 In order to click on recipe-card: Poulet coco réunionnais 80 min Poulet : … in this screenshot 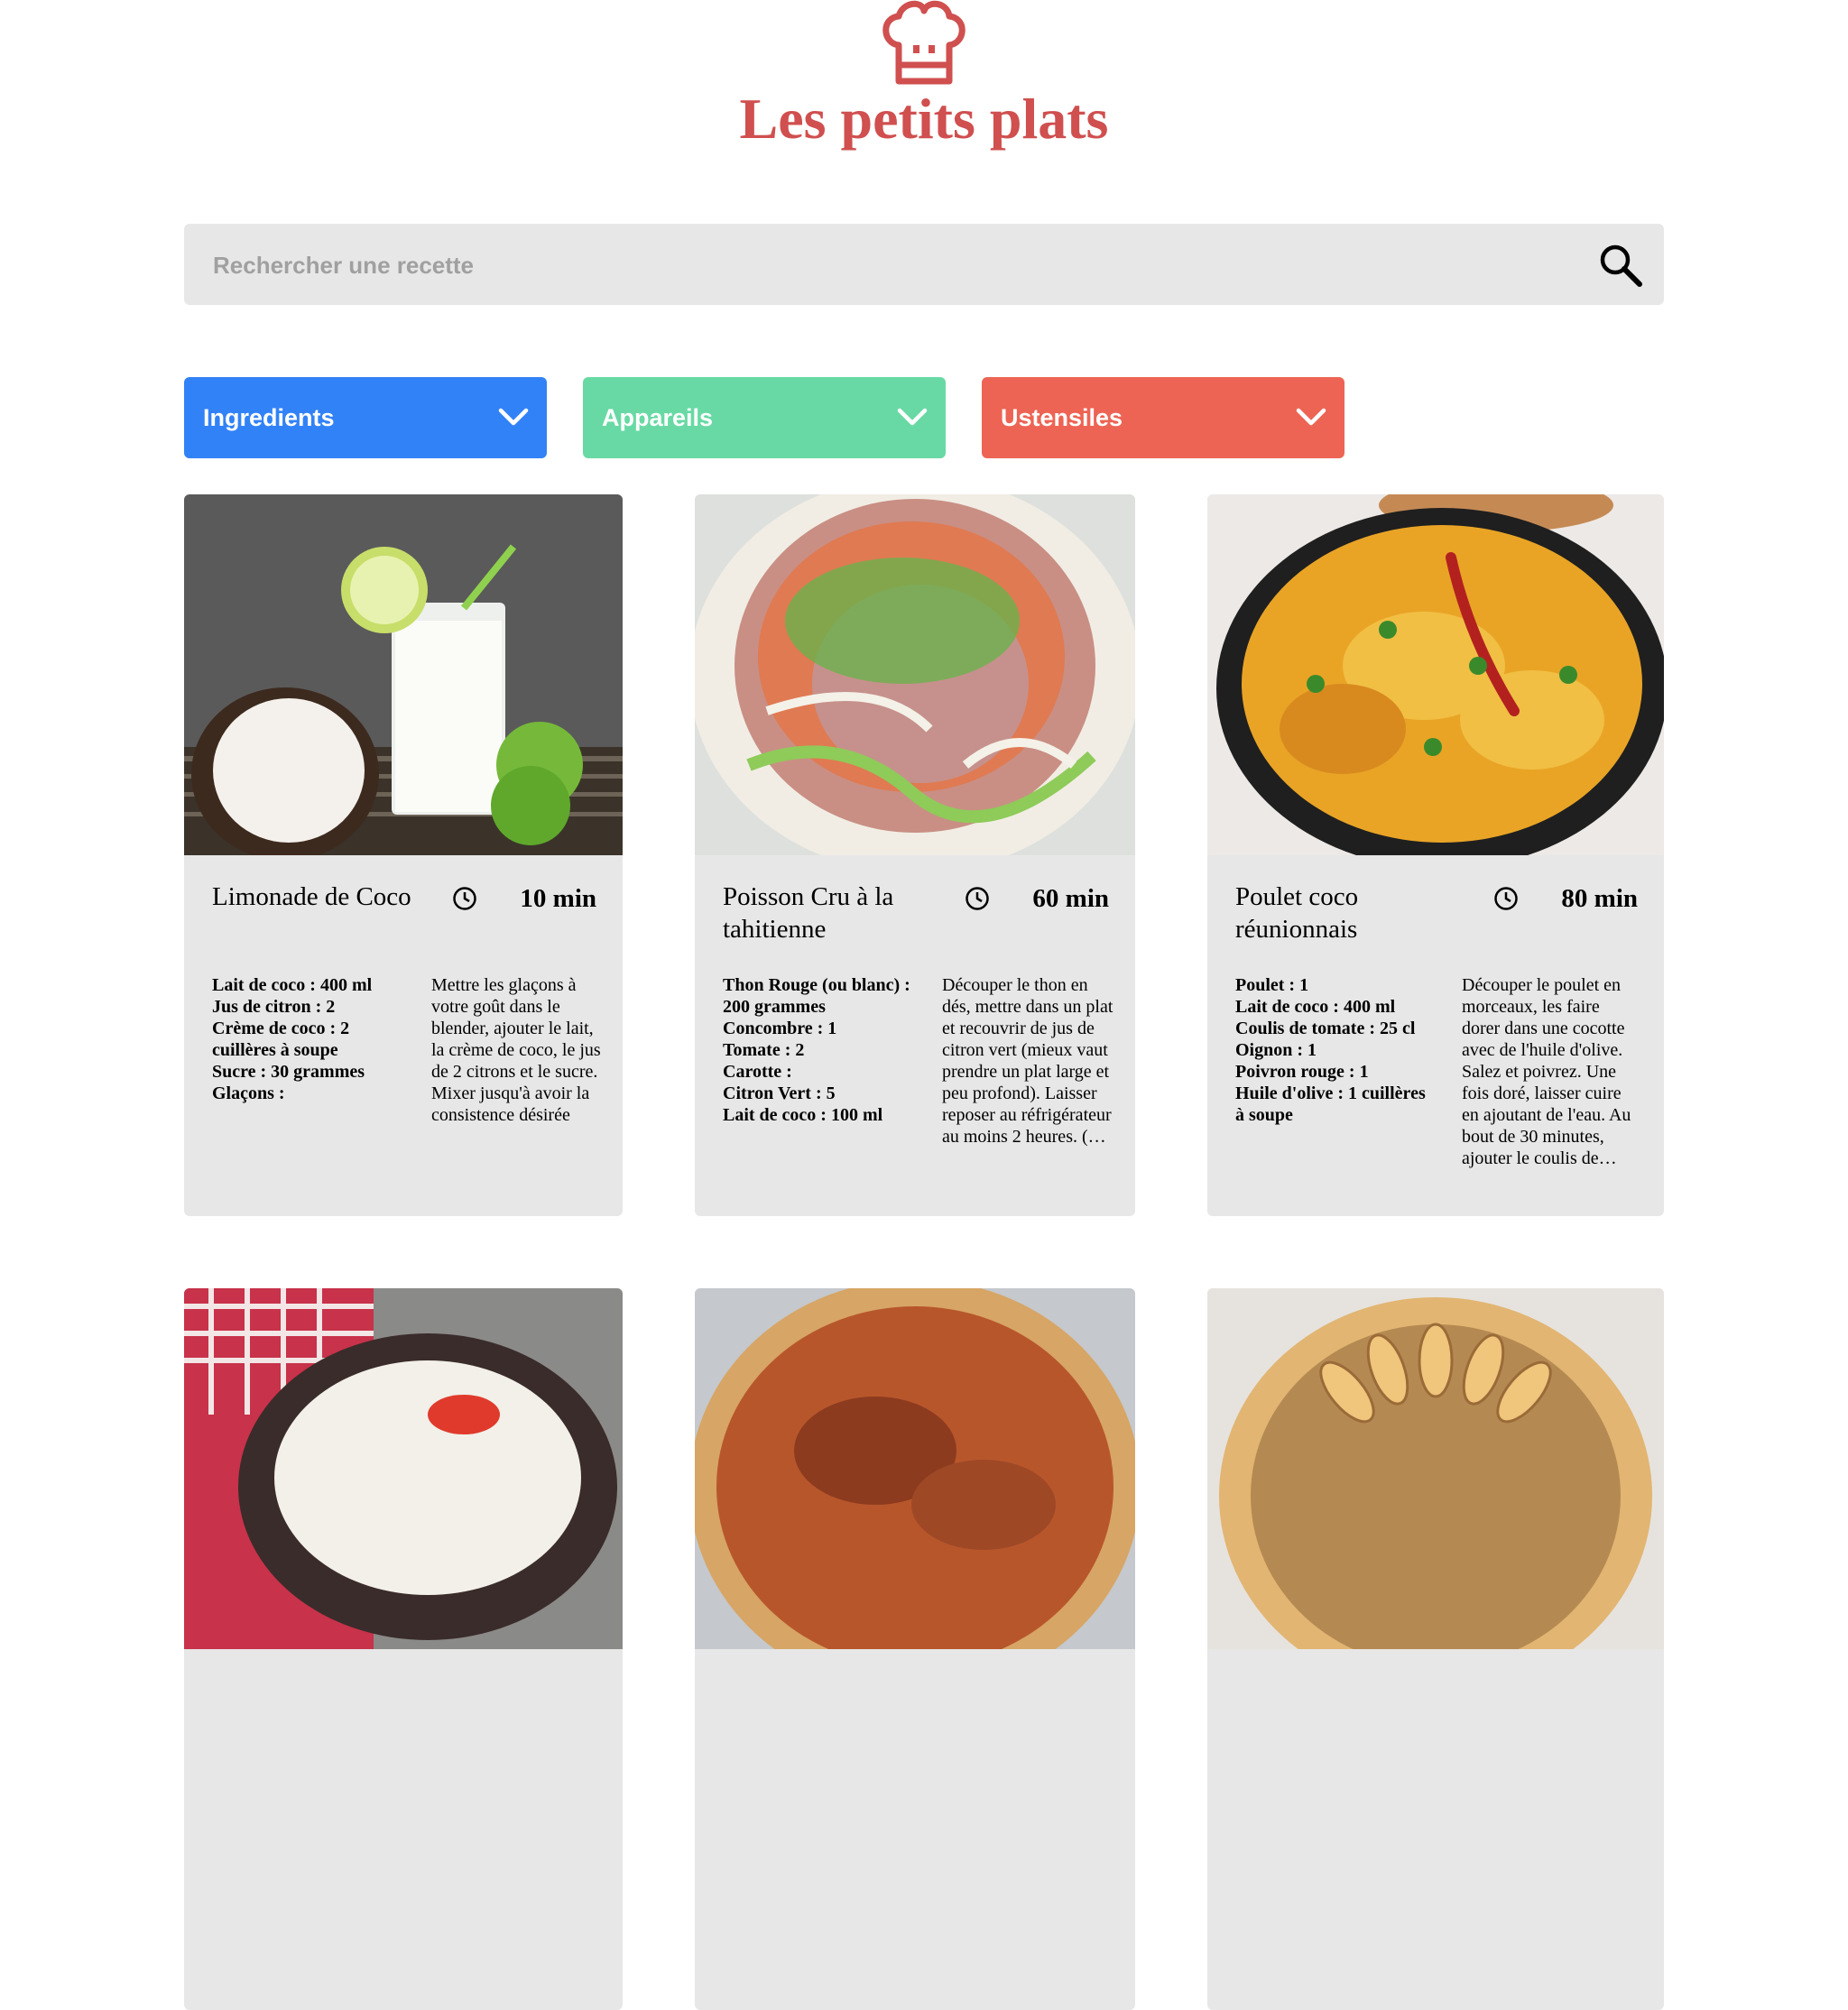, I will do `click(1435, 855)`.